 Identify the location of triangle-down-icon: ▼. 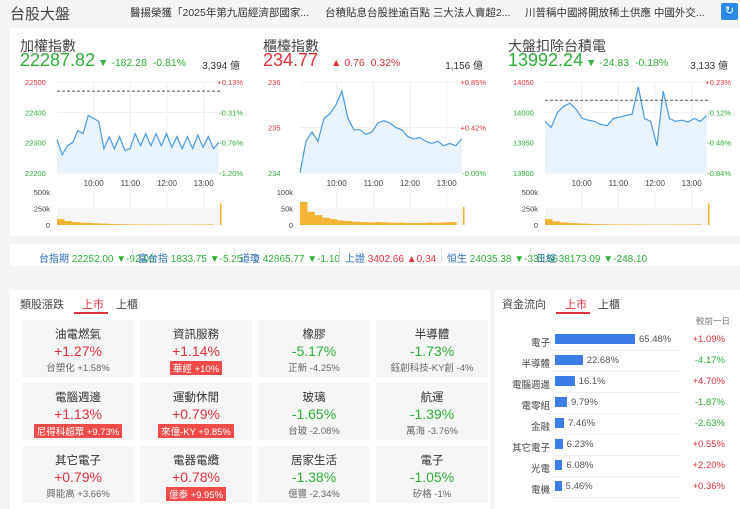
(591, 63).